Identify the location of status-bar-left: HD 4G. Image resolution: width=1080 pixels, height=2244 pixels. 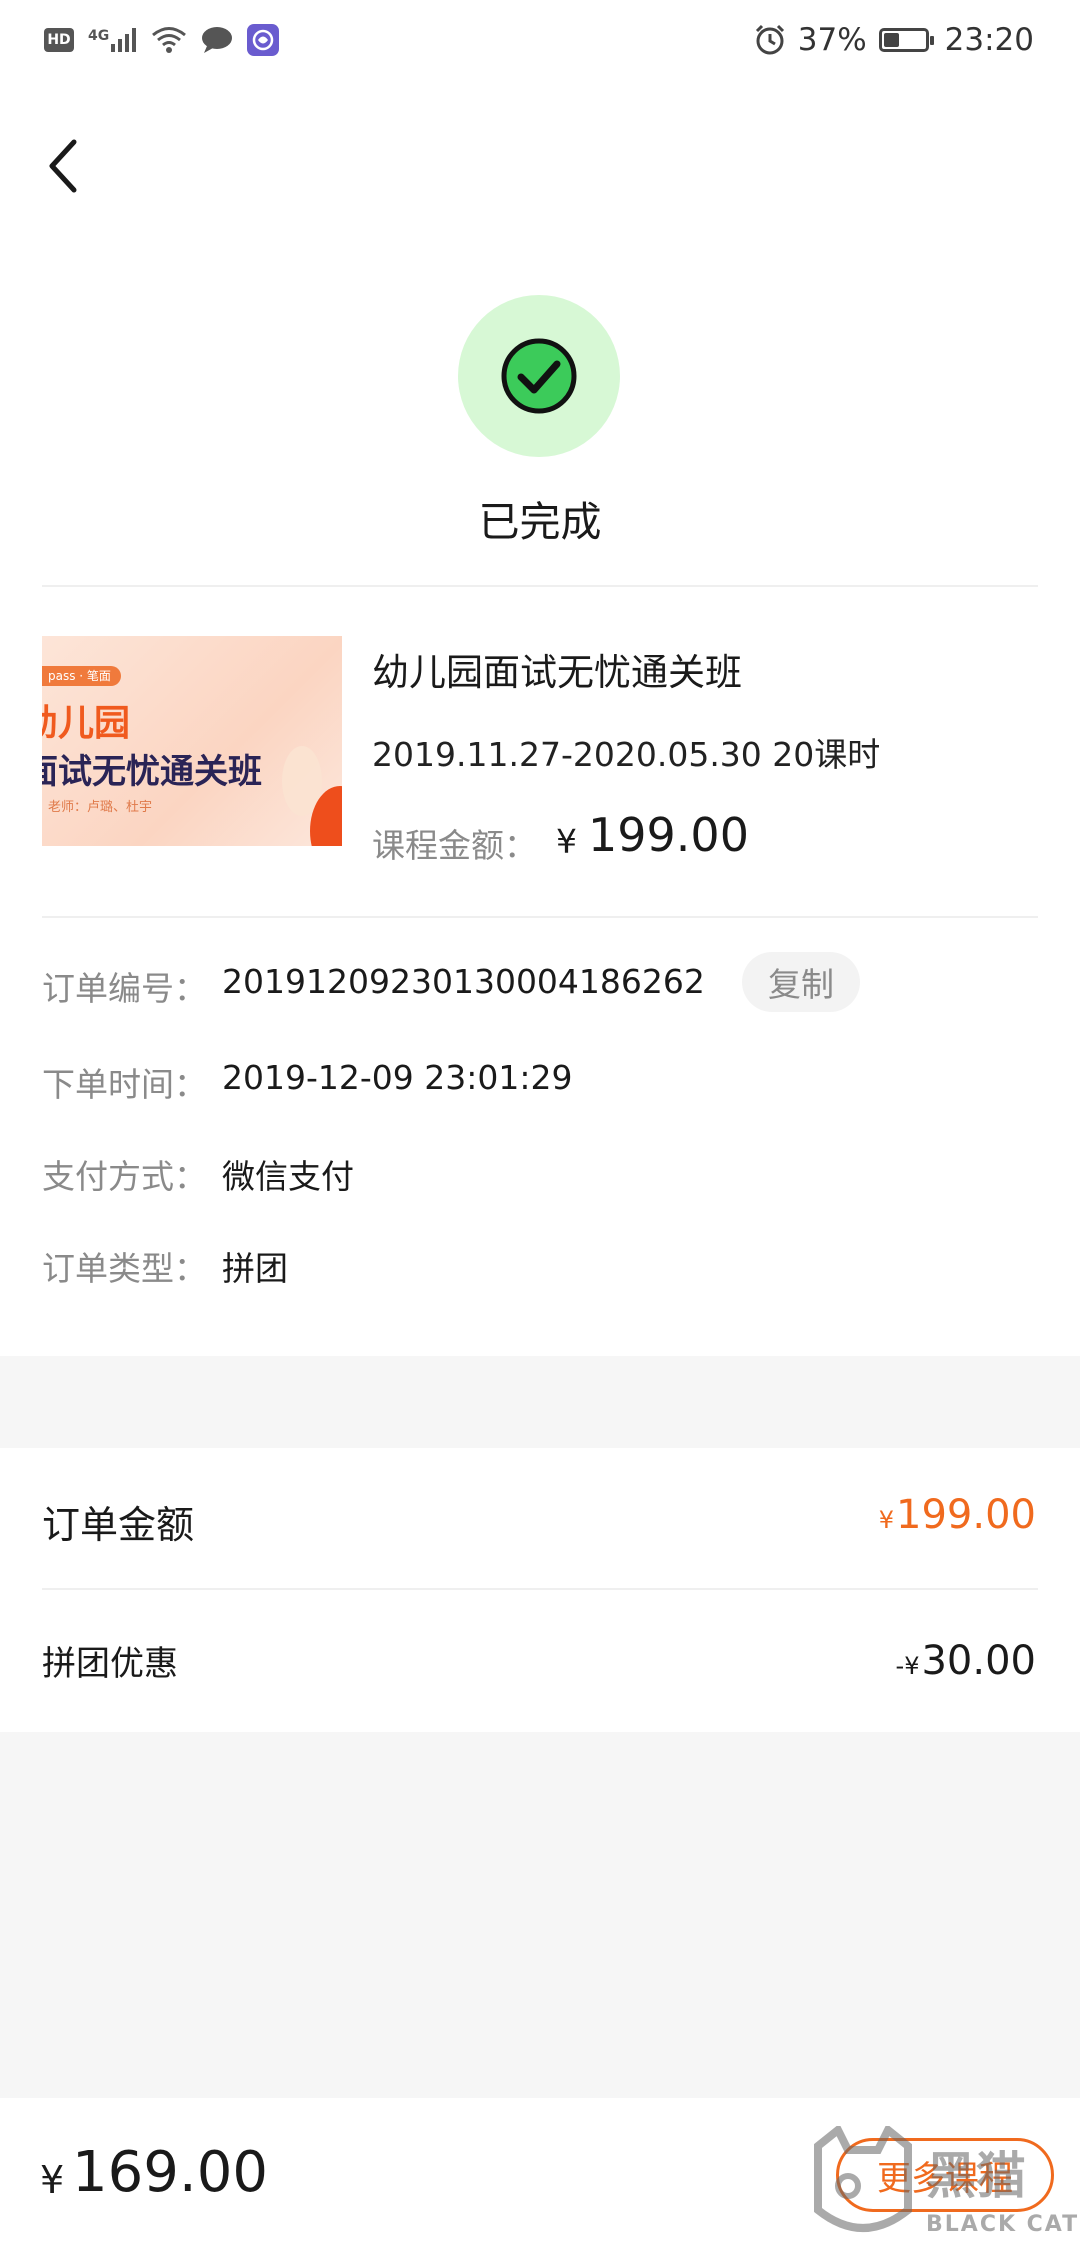
(162, 40).